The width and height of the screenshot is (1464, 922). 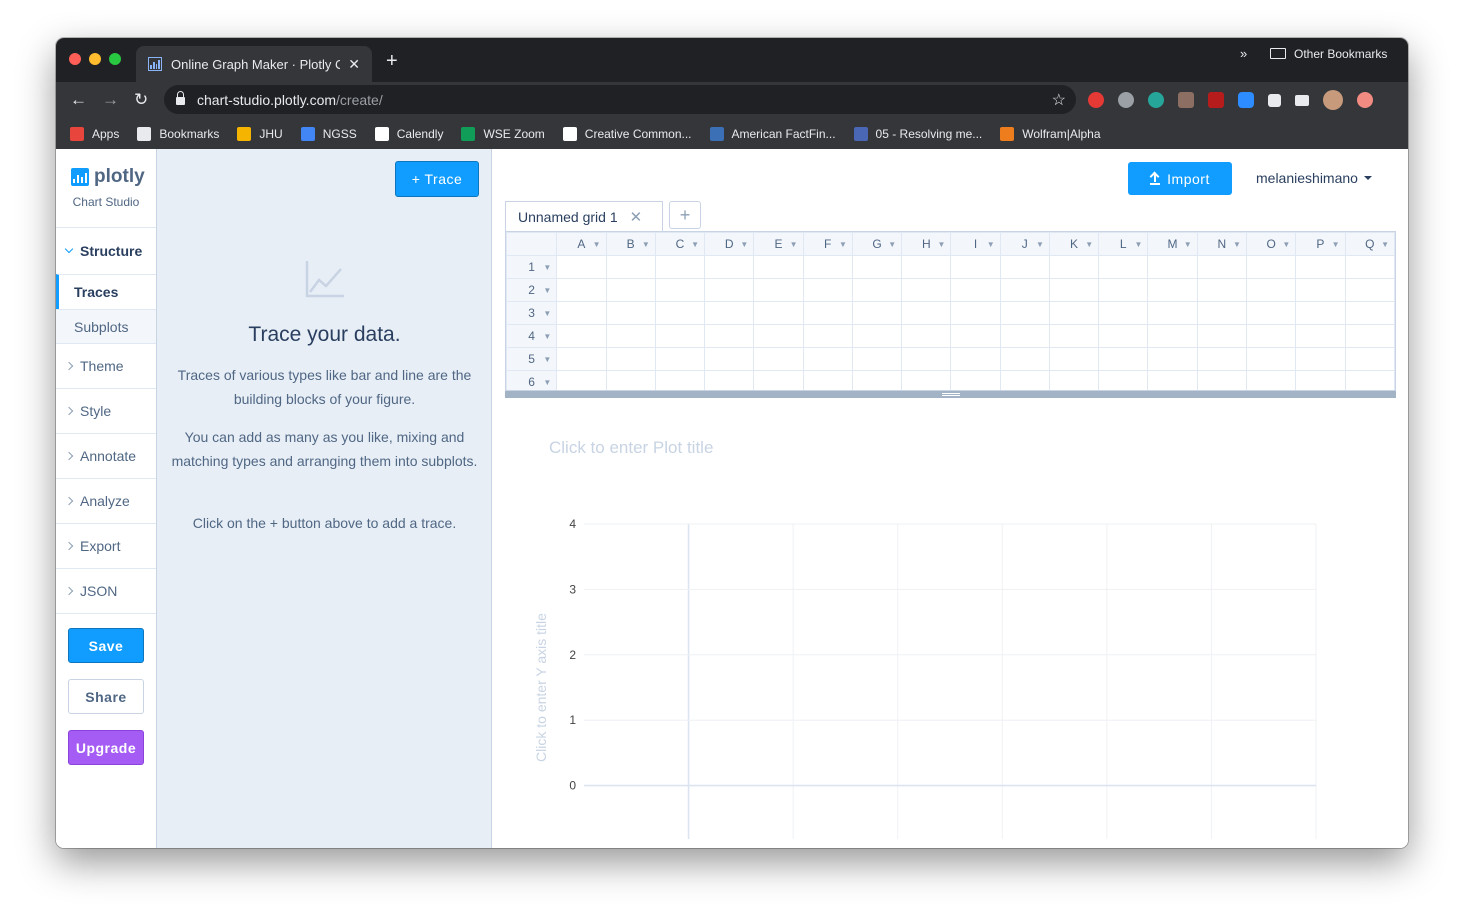 I want to click on zoom-window-button, so click(x=115, y=59).